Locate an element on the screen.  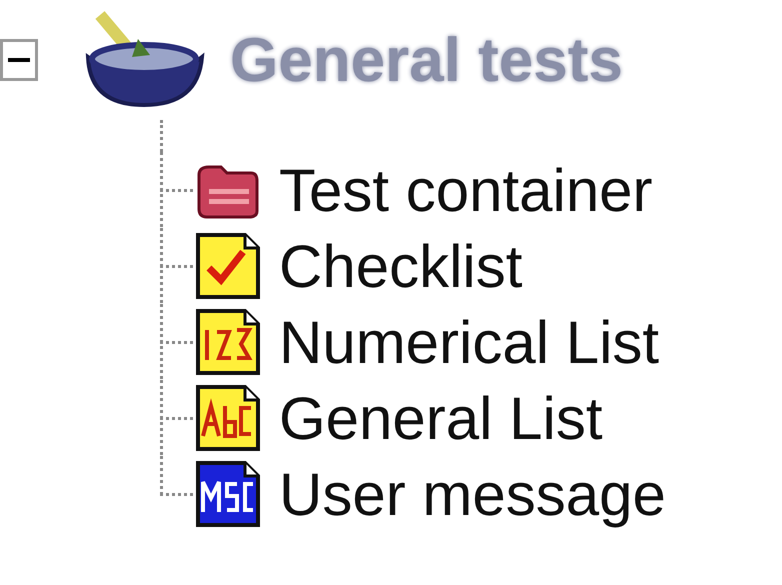
tree-item: Checklist is located at coordinates (400, 266).